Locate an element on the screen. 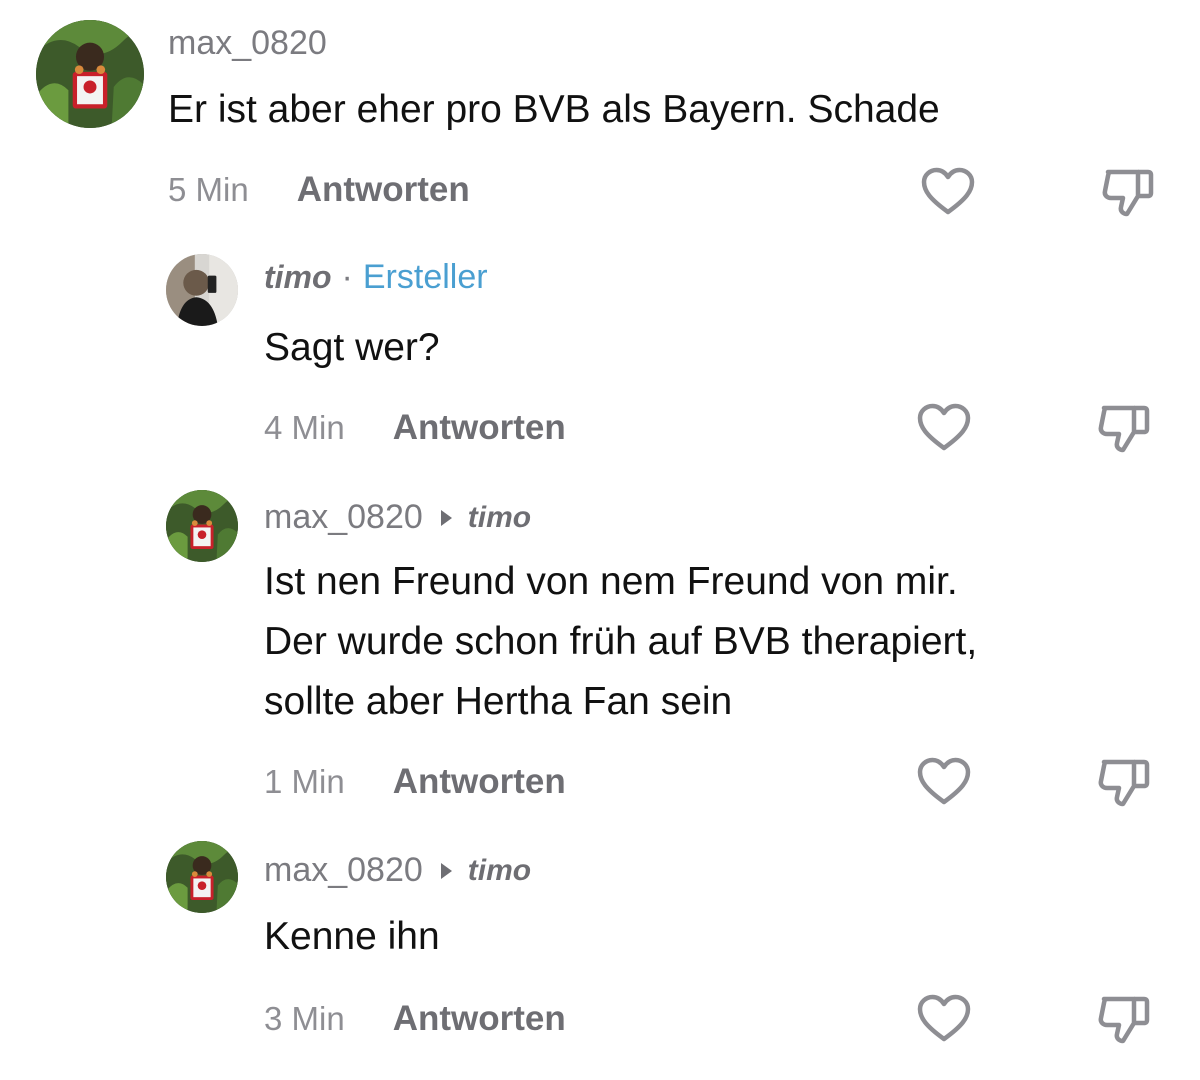  comment-time: 5 Min is located at coordinates (208, 189).